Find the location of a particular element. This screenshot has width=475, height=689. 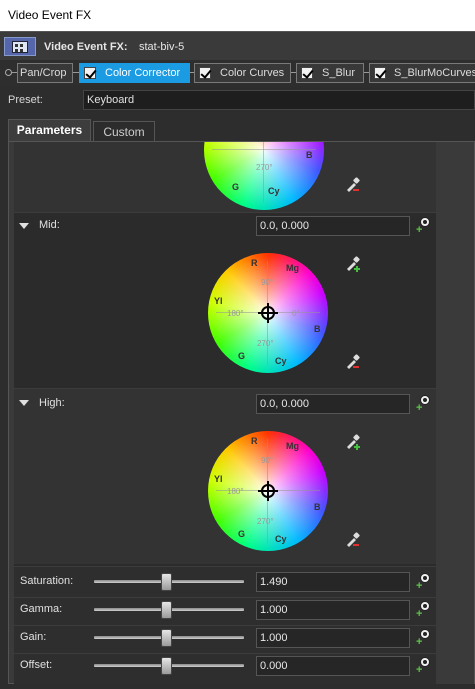

offset-slider-thumb is located at coordinates (166, 666).